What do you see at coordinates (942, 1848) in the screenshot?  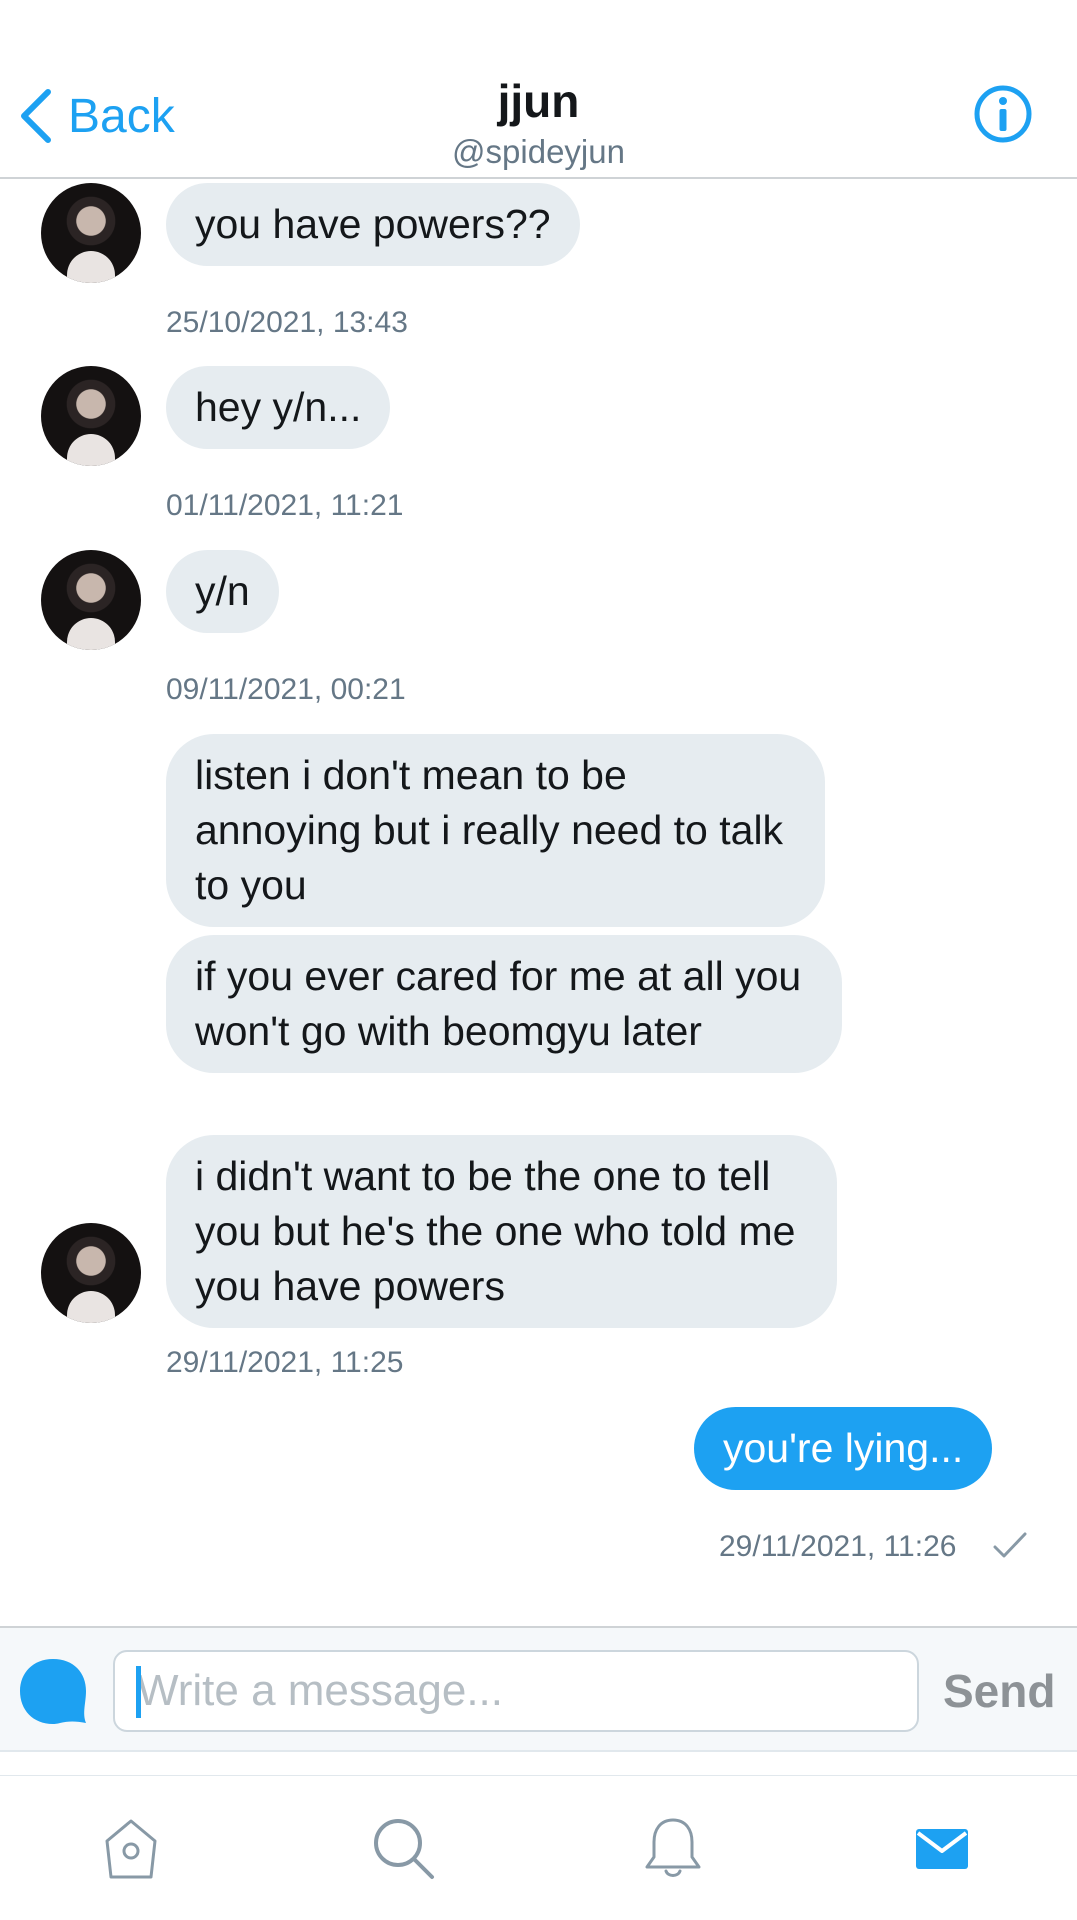 I see `mail-icon` at bounding box center [942, 1848].